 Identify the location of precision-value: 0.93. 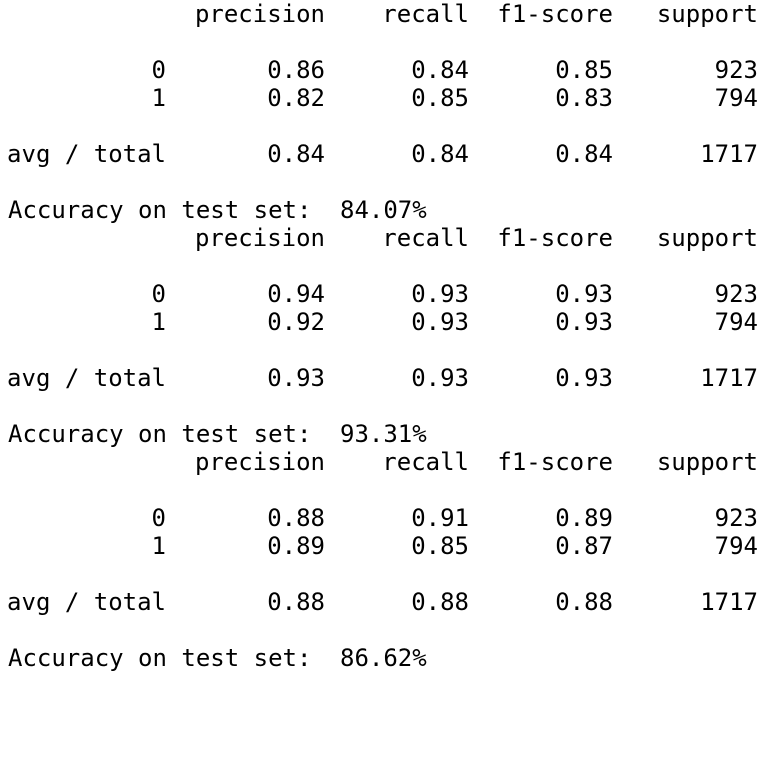
(296, 378).